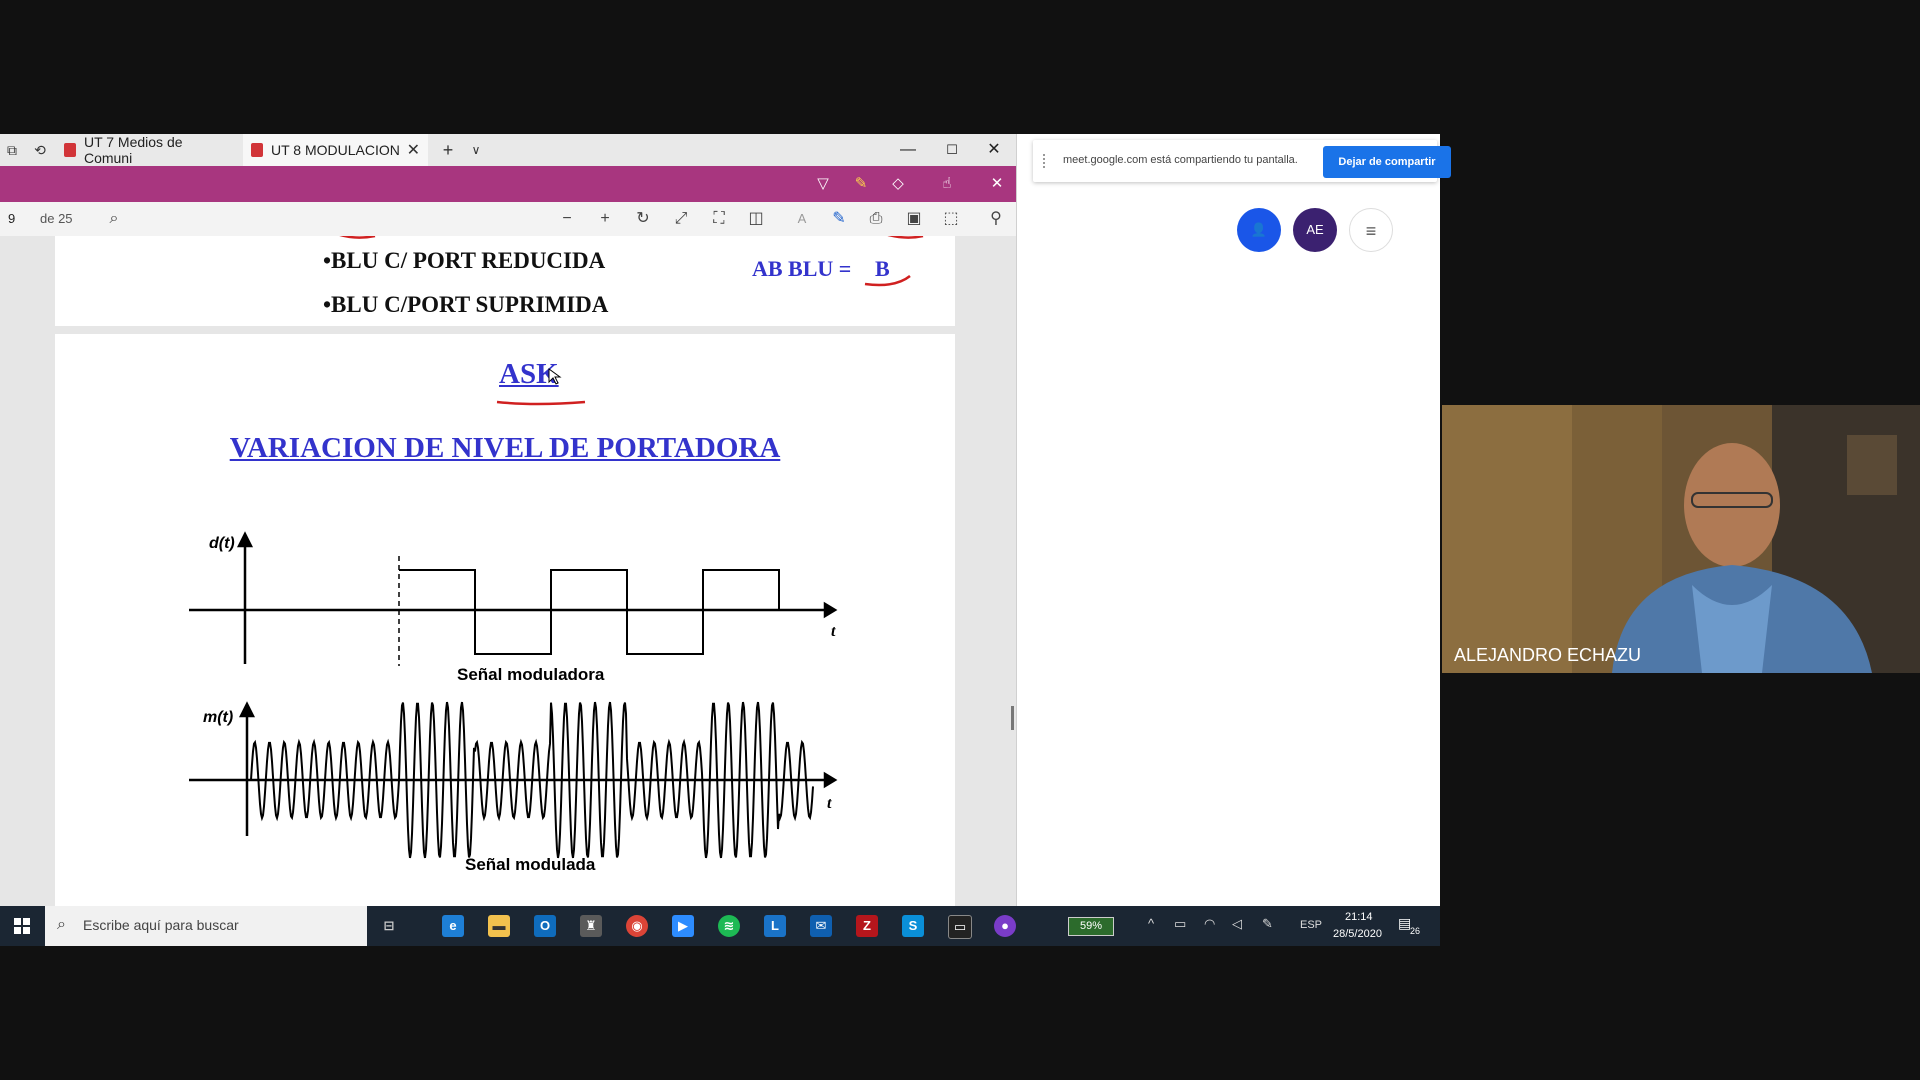 Image resolution: width=1920 pixels, height=1080 pixels. Describe the element at coordinates (413, 150) in the screenshot. I see `close-tab-icon: ✕` at that location.